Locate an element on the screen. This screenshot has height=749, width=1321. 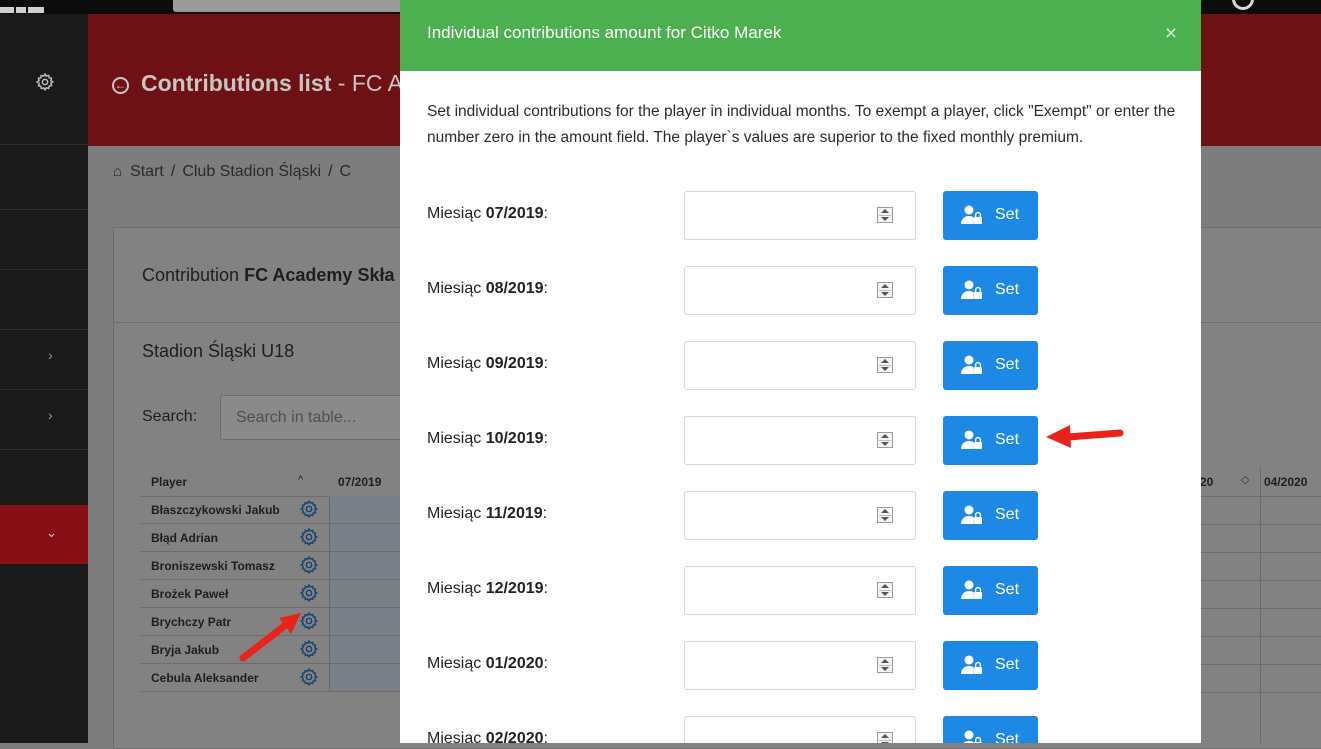
sort-asc-icon: ^ is located at coordinates (300, 480).